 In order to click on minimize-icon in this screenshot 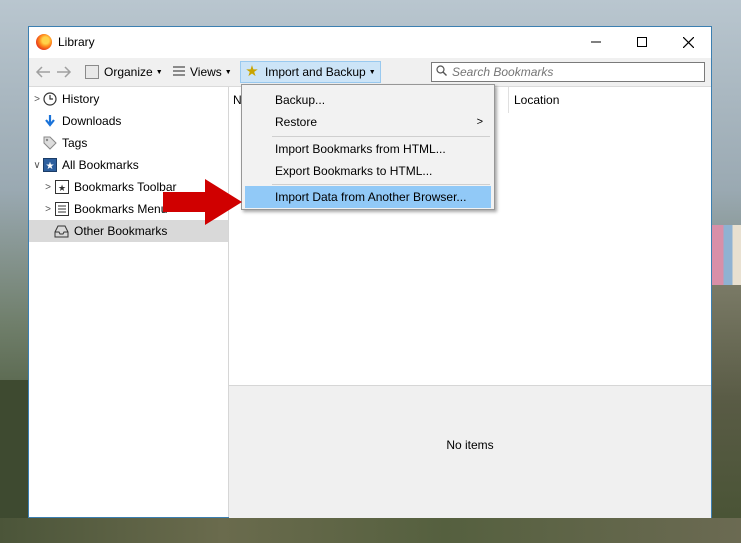, I will do `click(596, 42)`.